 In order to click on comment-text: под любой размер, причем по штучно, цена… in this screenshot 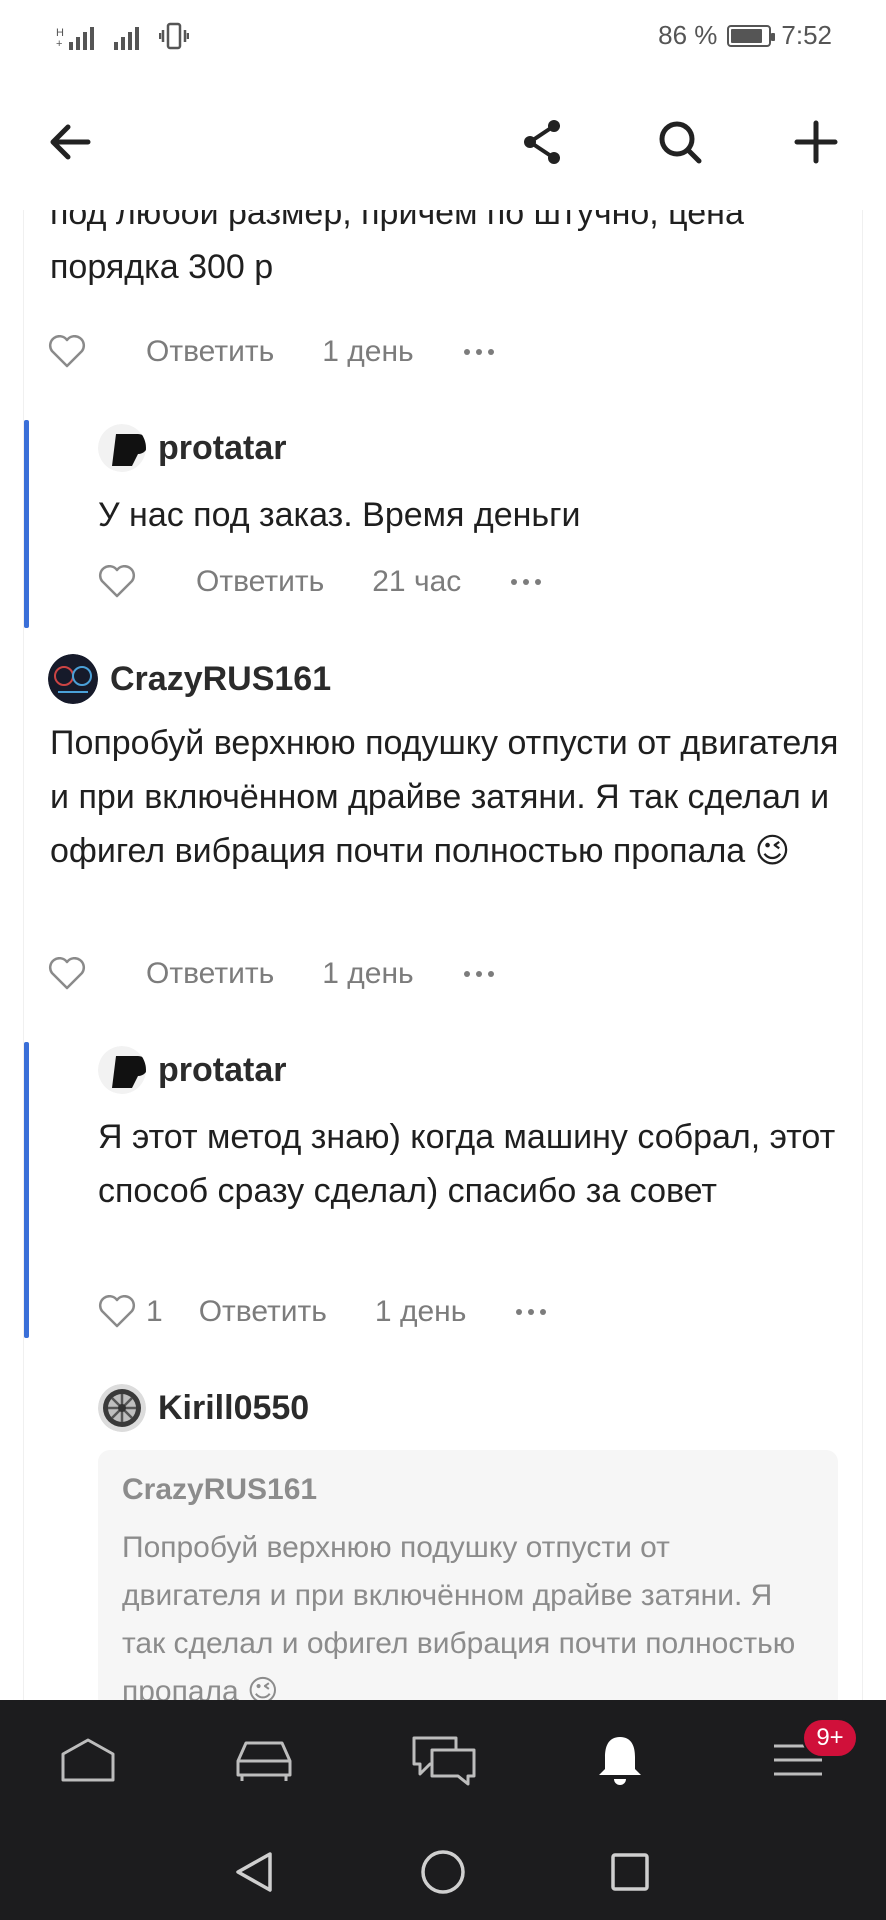, I will do `click(397, 248)`.